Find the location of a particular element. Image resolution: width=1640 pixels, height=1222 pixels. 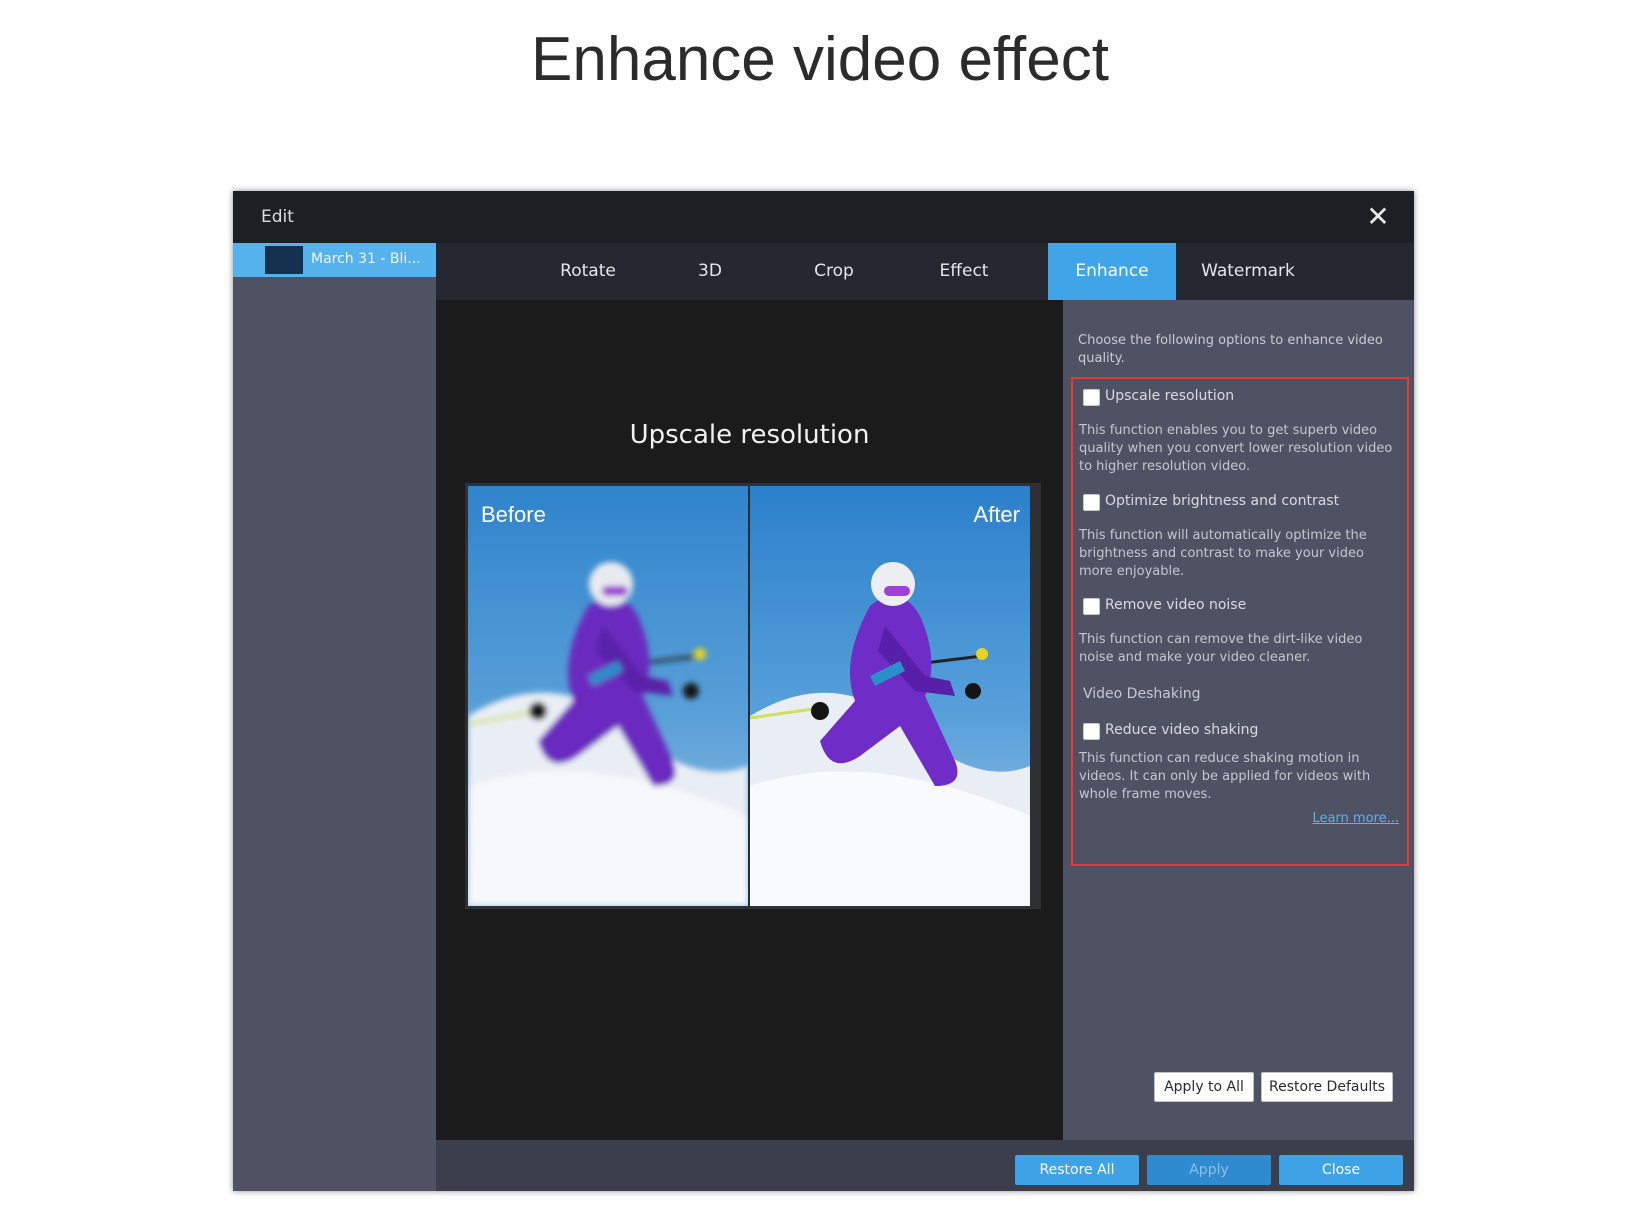

optimize-brightness-checkbox is located at coordinates (1091, 502).